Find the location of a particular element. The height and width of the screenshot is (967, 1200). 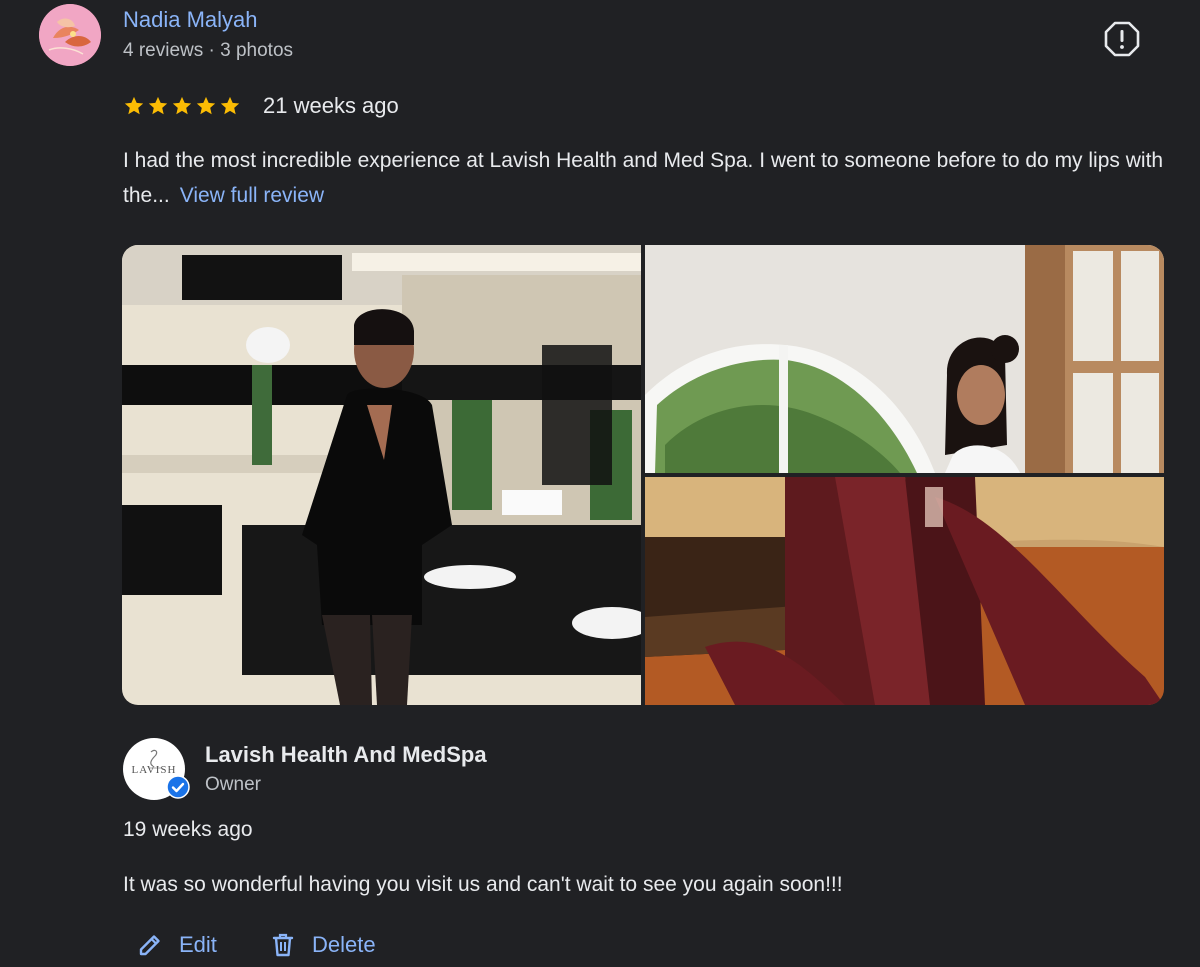

star-rating is located at coordinates (182, 106).